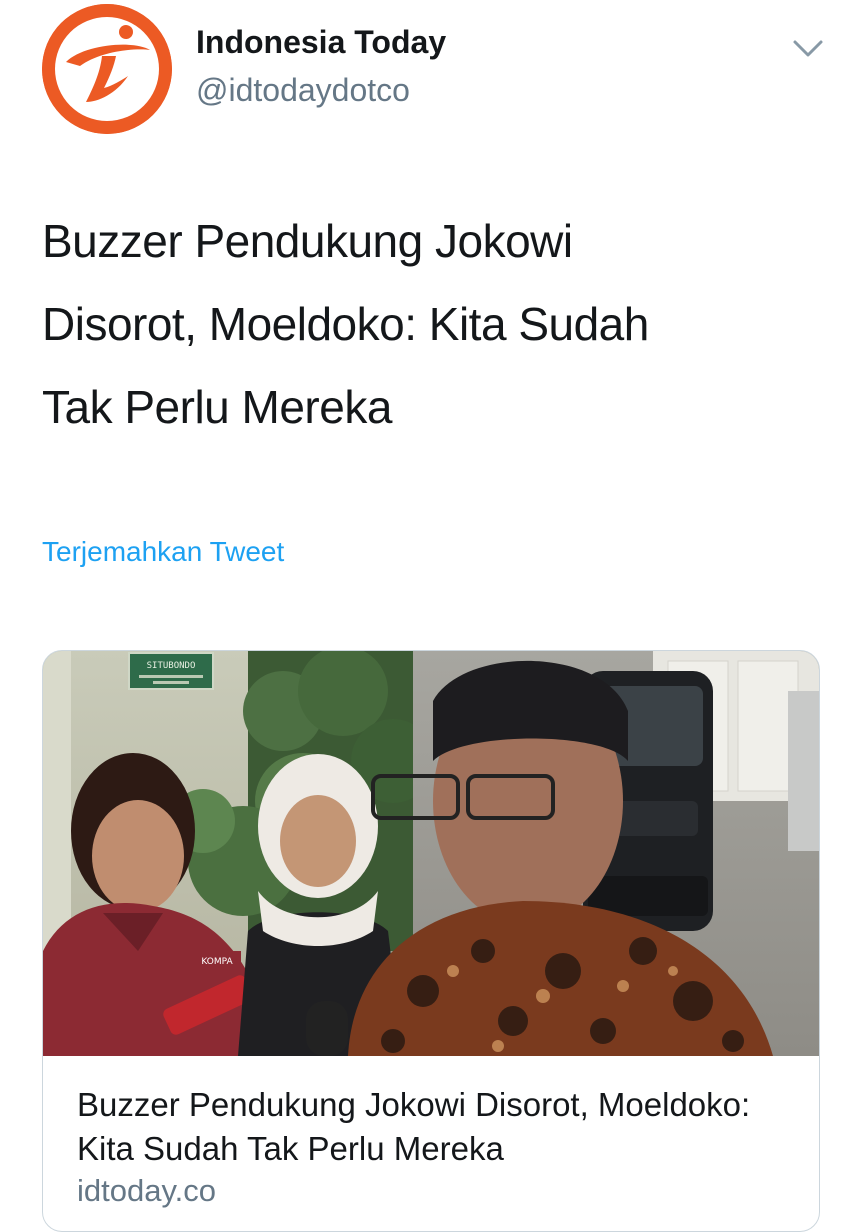 Image resolution: width=849 pixels, height=1232 pixels. What do you see at coordinates (217, 407) in the screenshot?
I see `tweet-text-line: Tak Perlu Mereka` at bounding box center [217, 407].